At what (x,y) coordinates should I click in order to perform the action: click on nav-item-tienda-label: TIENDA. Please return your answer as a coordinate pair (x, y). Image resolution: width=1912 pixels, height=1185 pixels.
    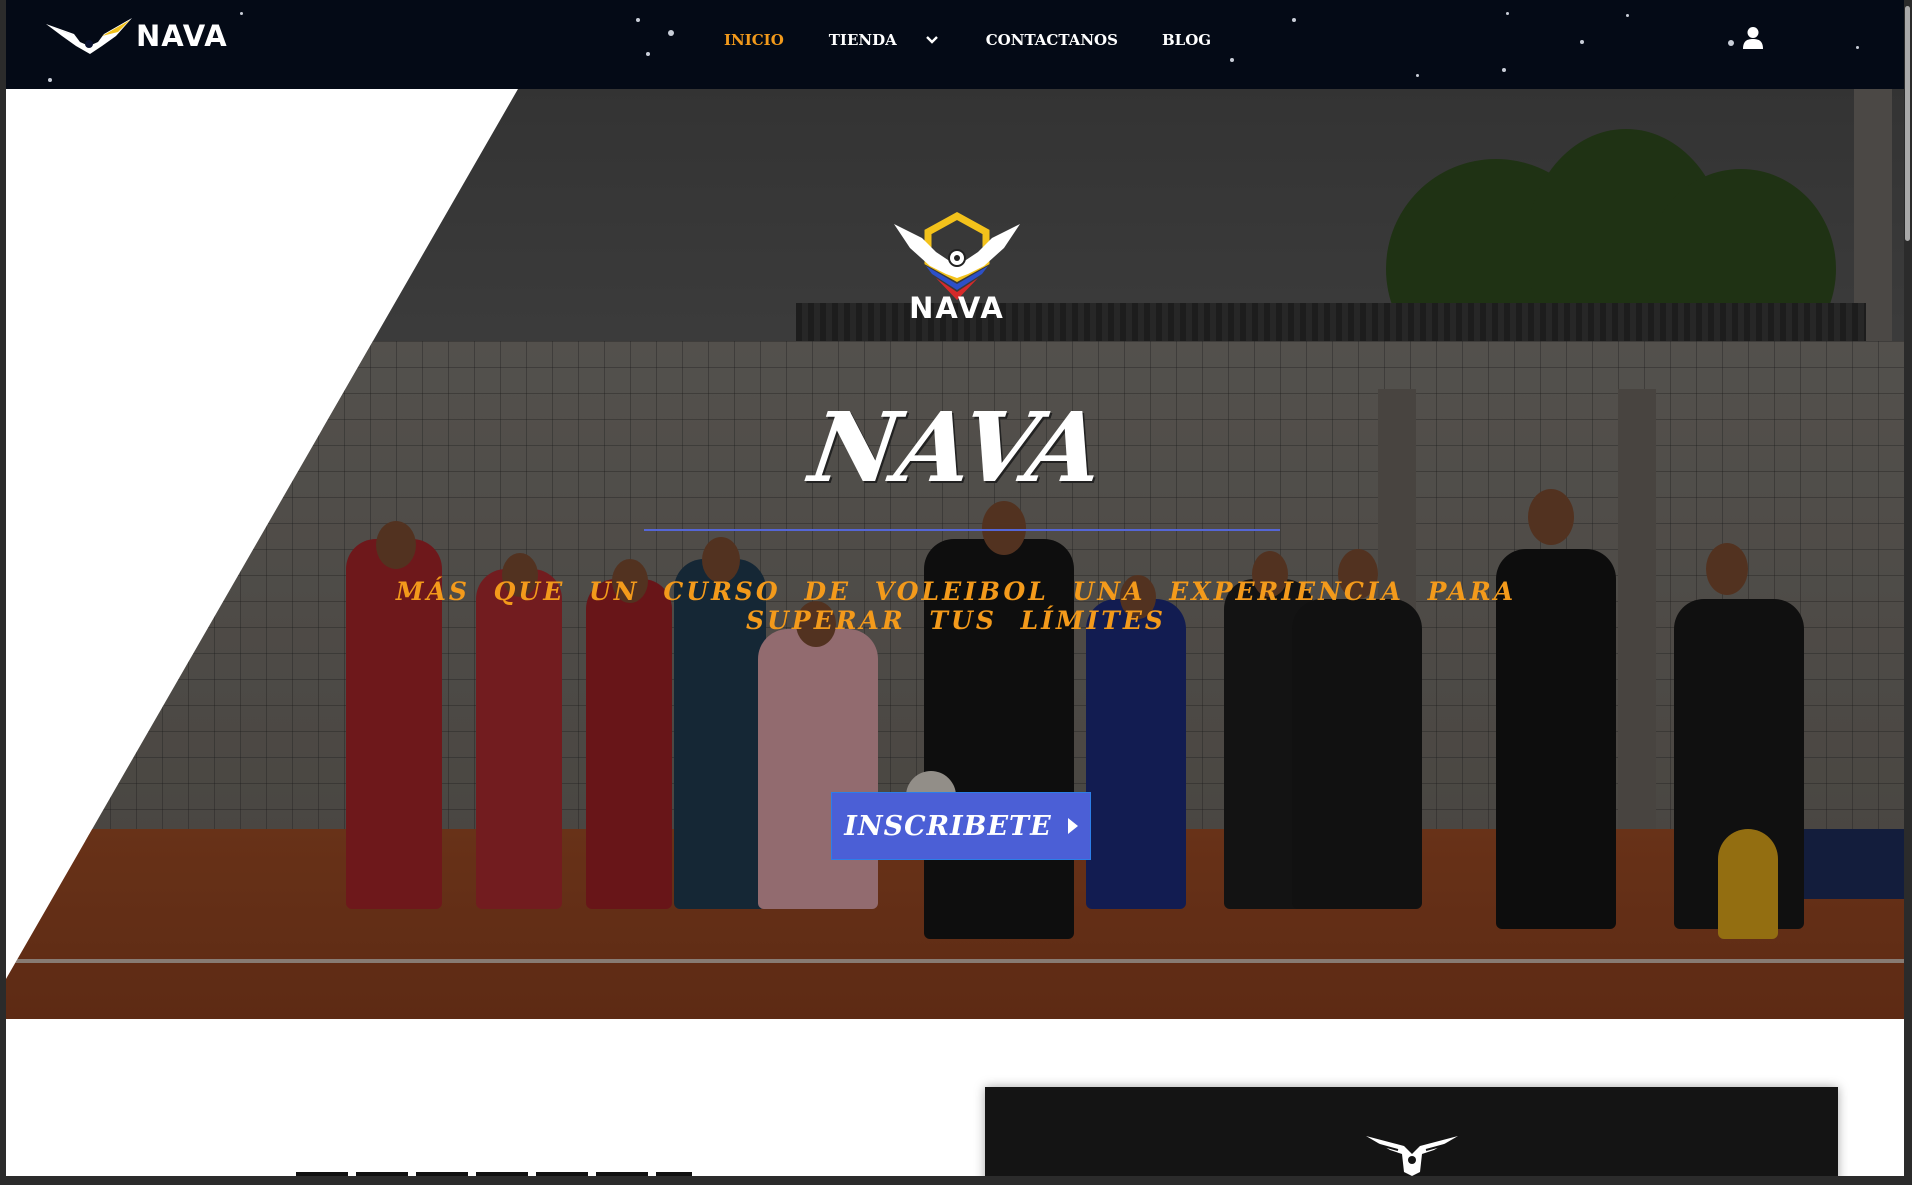
    Looking at the image, I should click on (863, 40).